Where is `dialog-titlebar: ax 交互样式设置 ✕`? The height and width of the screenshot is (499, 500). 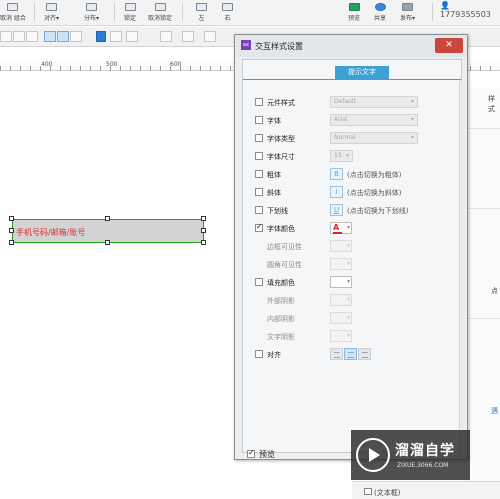 dialog-titlebar: ax 交互样式设置 ✕ is located at coordinates (351, 46).